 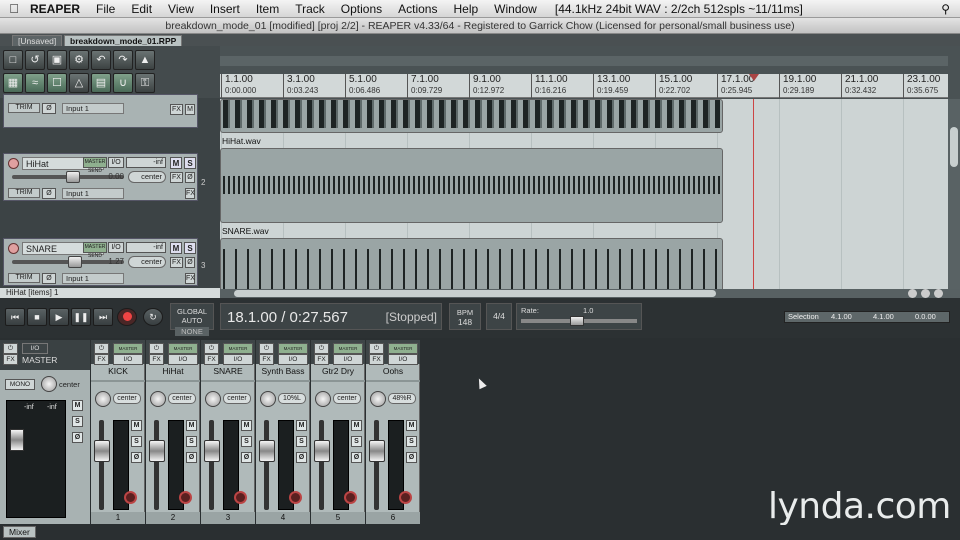 I want to click on master-pan-knob, so click(x=49, y=384).